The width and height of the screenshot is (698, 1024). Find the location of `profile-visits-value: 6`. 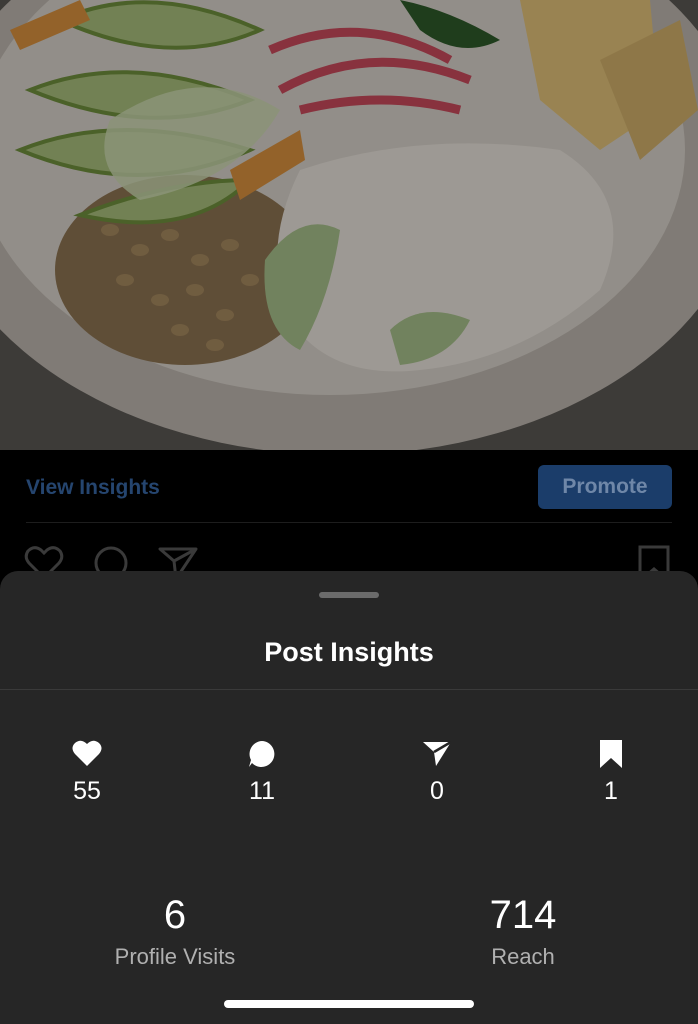

profile-visits-value: 6 is located at coordinates (175, 915).